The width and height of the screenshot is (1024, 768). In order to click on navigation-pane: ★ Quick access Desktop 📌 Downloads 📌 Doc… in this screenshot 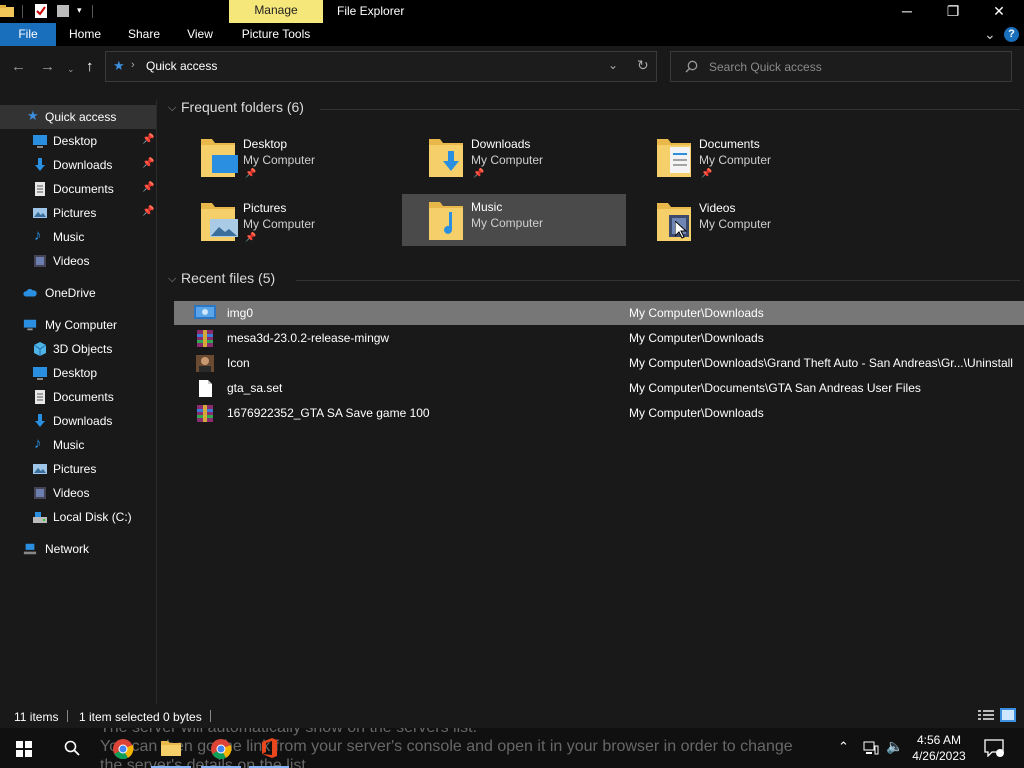, I will do `click(78, 402)`.